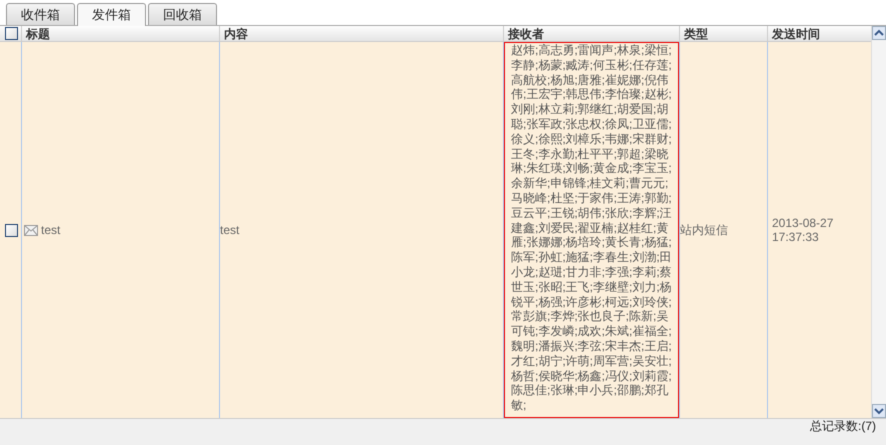 This screenshot has width=886, height=445. Describe the element at coordinates (182, 14) in the screenshot. I see `tab: 回收箱` at that location.